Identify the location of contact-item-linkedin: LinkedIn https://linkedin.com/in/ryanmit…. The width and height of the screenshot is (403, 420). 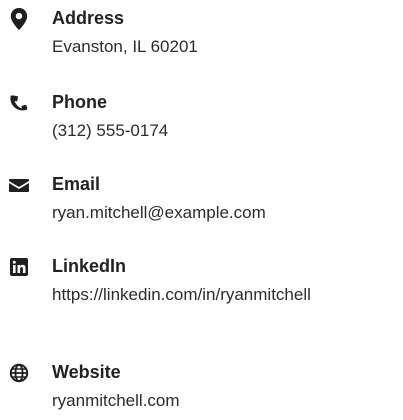
(201, 280).